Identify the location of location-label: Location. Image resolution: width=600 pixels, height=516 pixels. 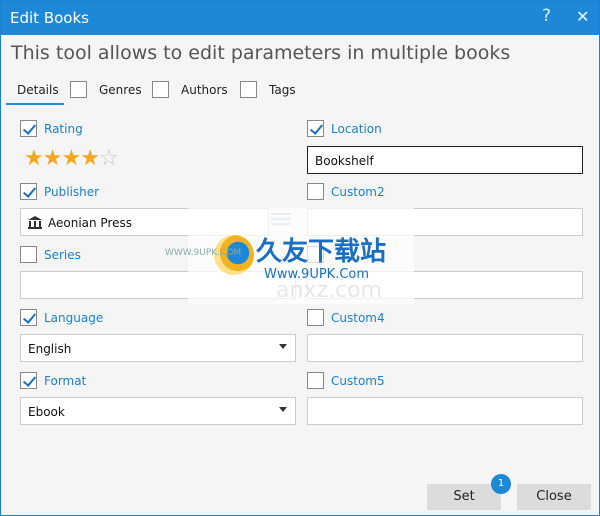
(356, 129).